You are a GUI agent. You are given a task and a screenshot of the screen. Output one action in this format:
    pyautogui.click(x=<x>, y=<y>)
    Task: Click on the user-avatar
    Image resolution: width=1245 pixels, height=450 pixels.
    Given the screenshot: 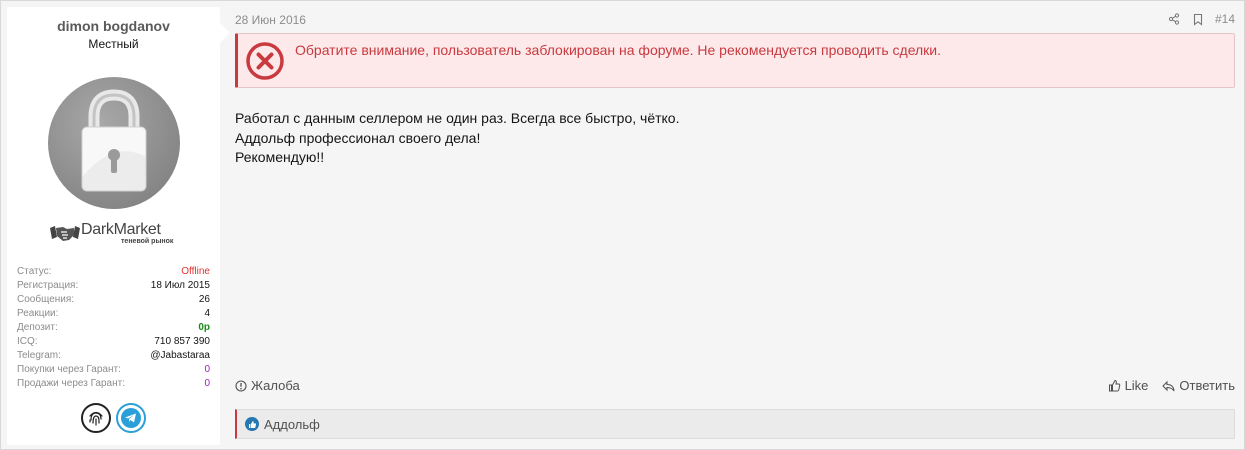 What is the action you would take?
    pyautogui.click(x=114, y=143)
    